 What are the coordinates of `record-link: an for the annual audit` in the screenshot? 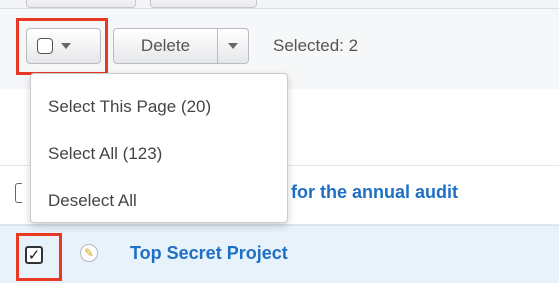 It's located at (361, 192).